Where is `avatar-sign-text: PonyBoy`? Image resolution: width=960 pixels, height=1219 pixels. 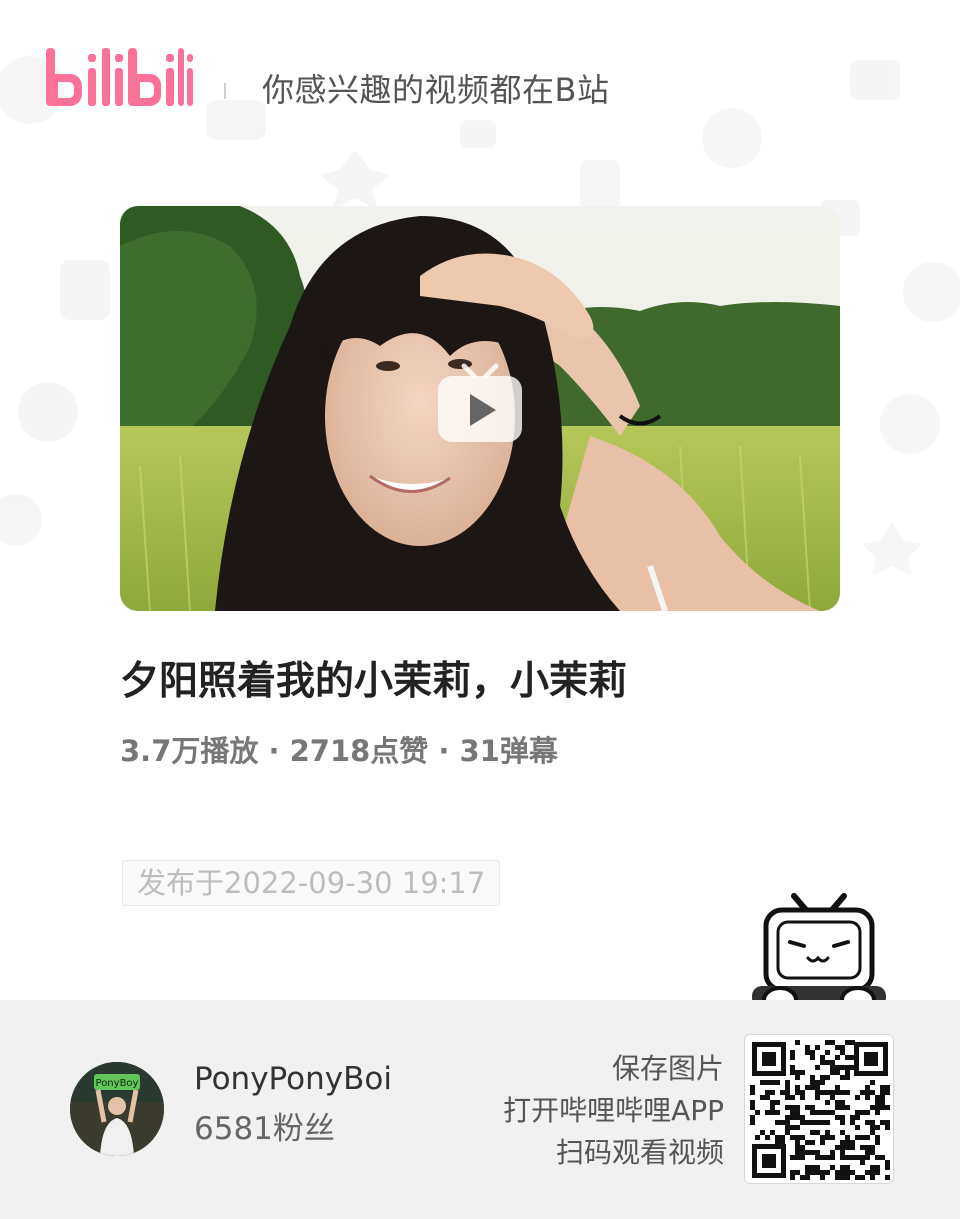
avatar-sign-text: PonyBoy is located at coordinates (117, 1083).